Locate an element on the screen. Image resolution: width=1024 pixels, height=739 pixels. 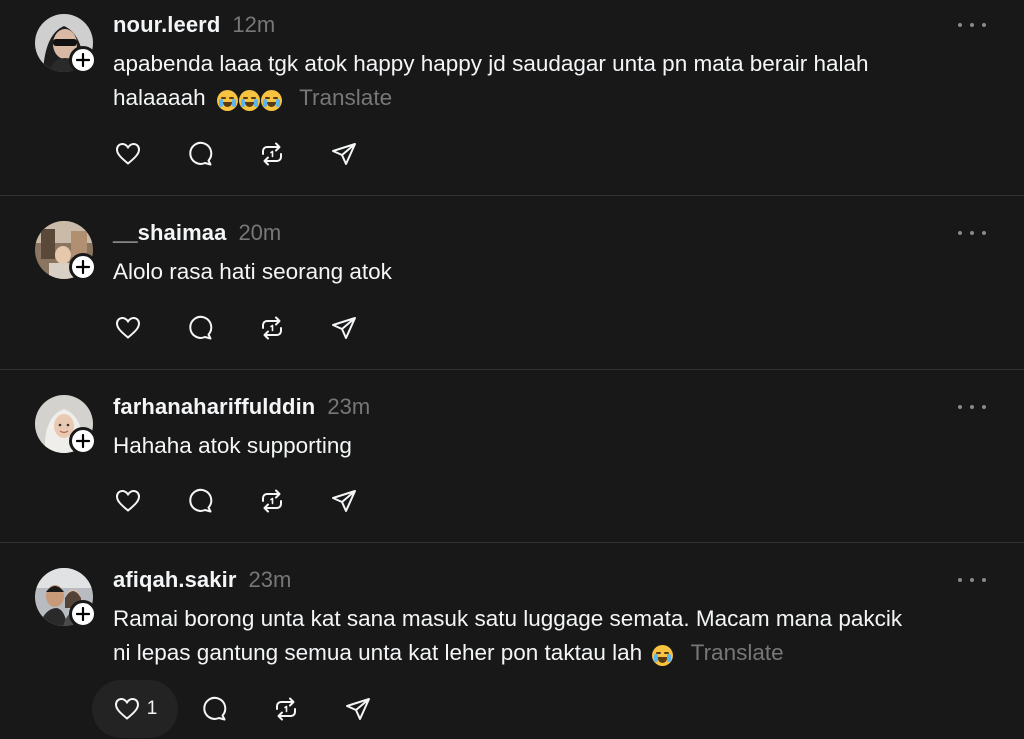
username: farhanahariffulddin is located at coordinates (214, 407).